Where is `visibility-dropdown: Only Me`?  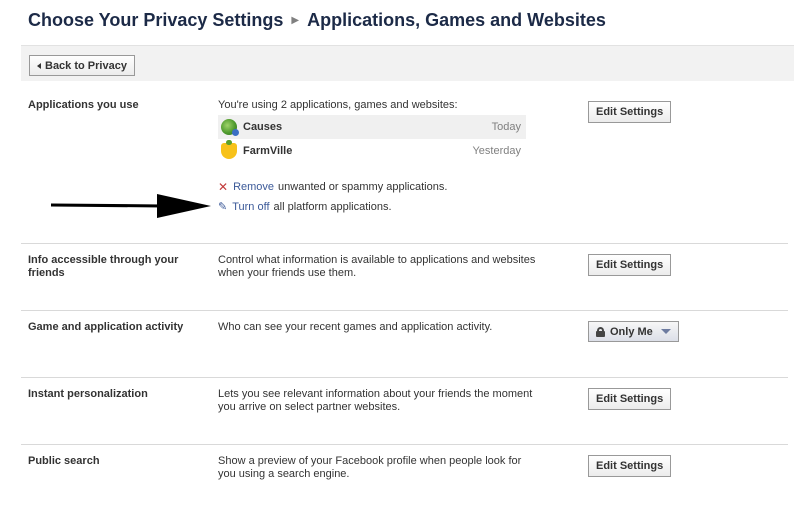
visibility-dropdown: Only Me is located at coordinates (633, 331).